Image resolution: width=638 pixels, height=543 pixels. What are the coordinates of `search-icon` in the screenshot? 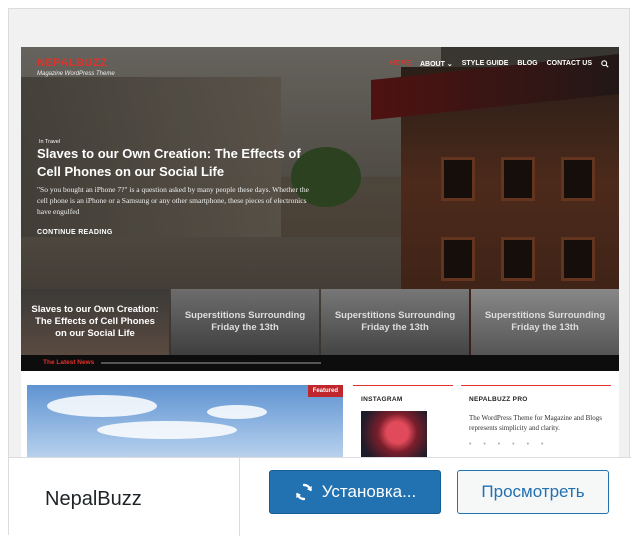 It's located at (605, 64).